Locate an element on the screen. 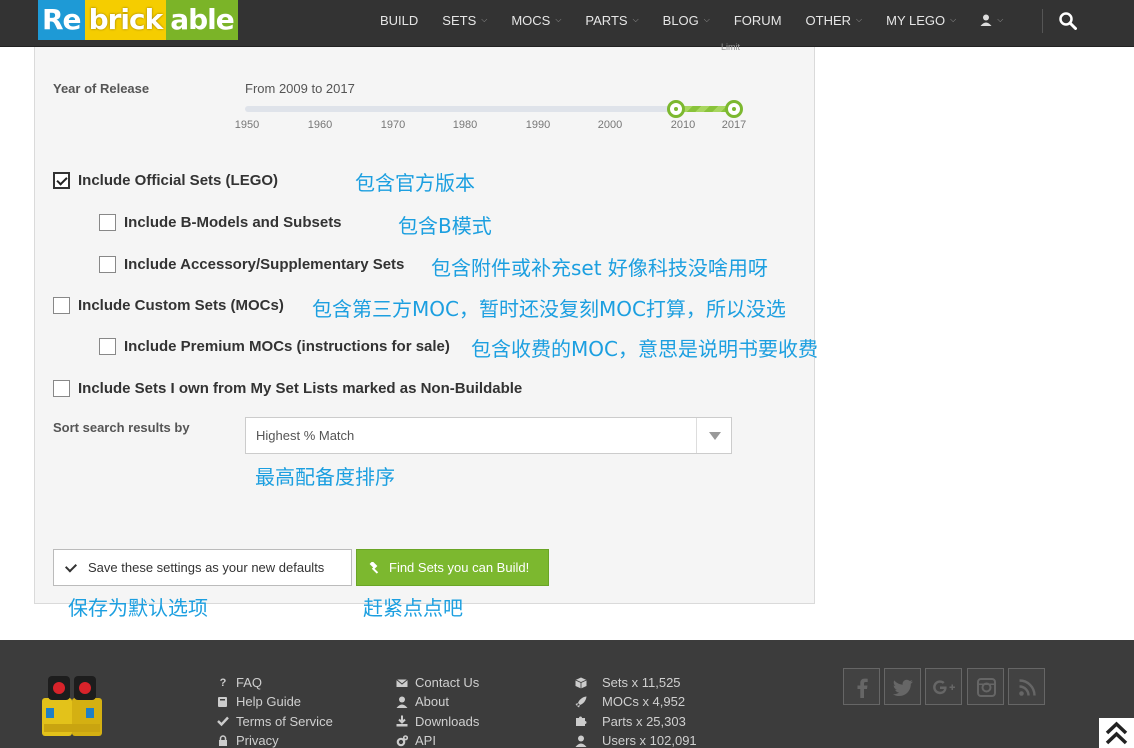  footer-stat-sets: Sets x 11,525 is located at coordinates (636, 682).